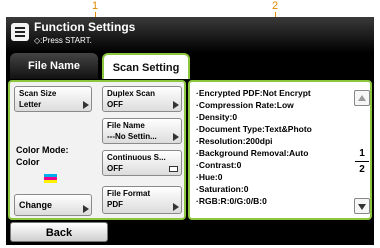 The width and height of the screenshot is (380, 248). I want to click on file-name-label: File Name, so click(126, 125).